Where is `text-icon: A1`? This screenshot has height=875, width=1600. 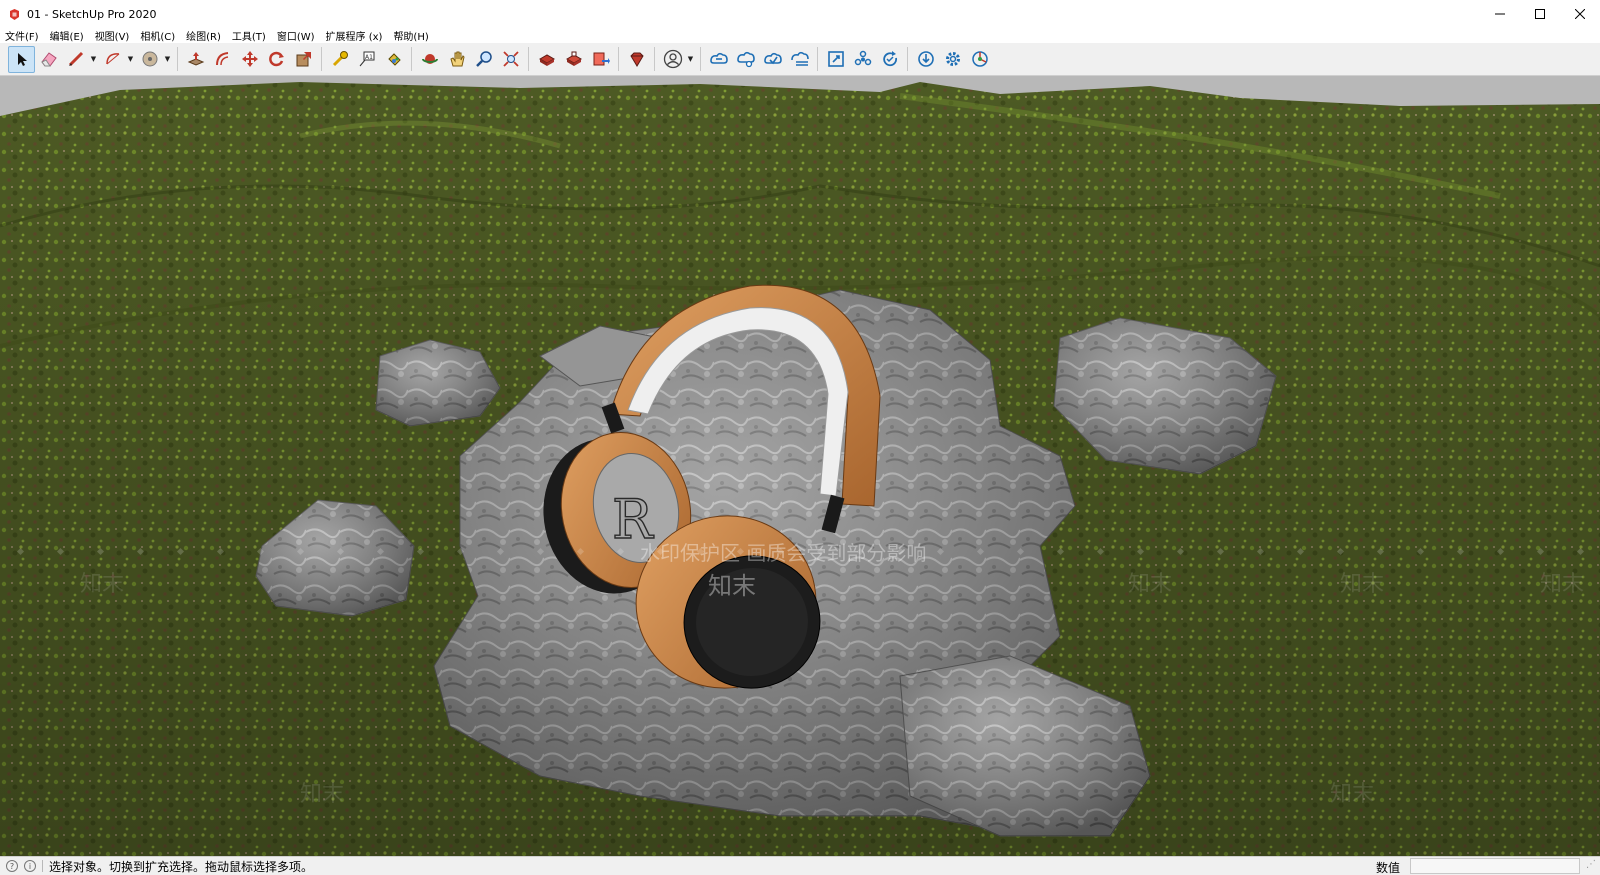 text-icon: A1 is located at coordinates (366, 59).